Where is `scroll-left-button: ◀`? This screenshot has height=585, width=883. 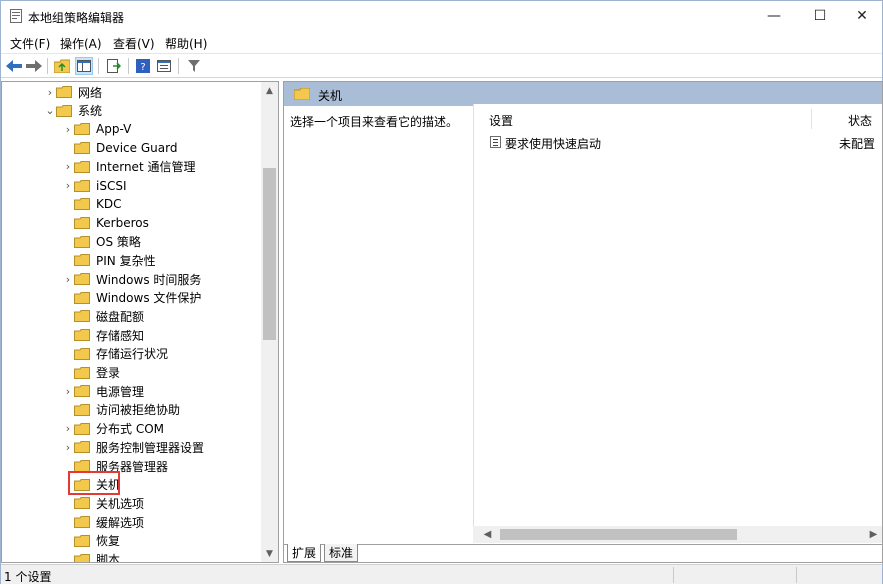 scroll-left-button: ◀ is located at coordinates (487, 534).